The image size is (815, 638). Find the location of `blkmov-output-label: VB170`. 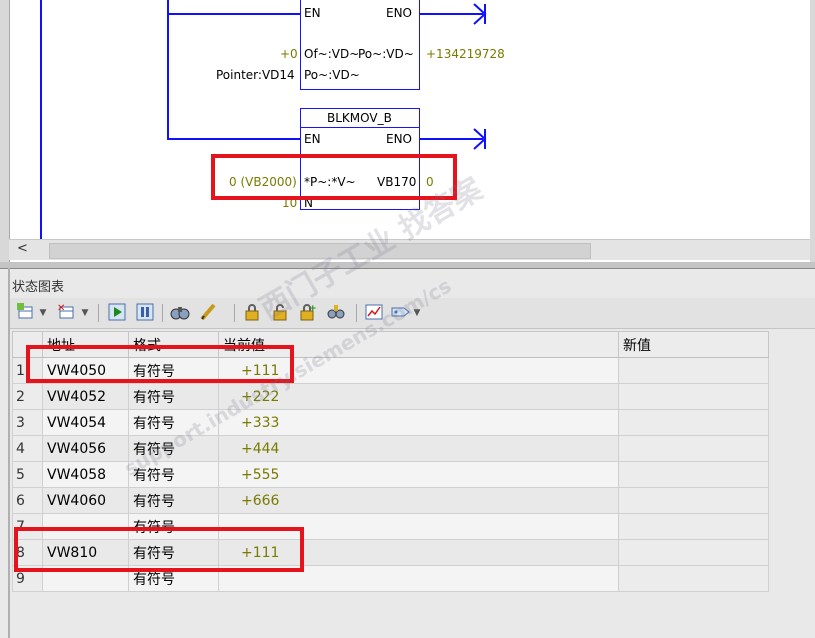

blkmov-output-label: VB170 is located at coordinates (397, 182).